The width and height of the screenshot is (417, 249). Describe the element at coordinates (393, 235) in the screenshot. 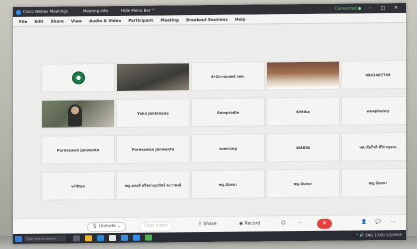

I see `tray-date: 1/2/2565` at that location.